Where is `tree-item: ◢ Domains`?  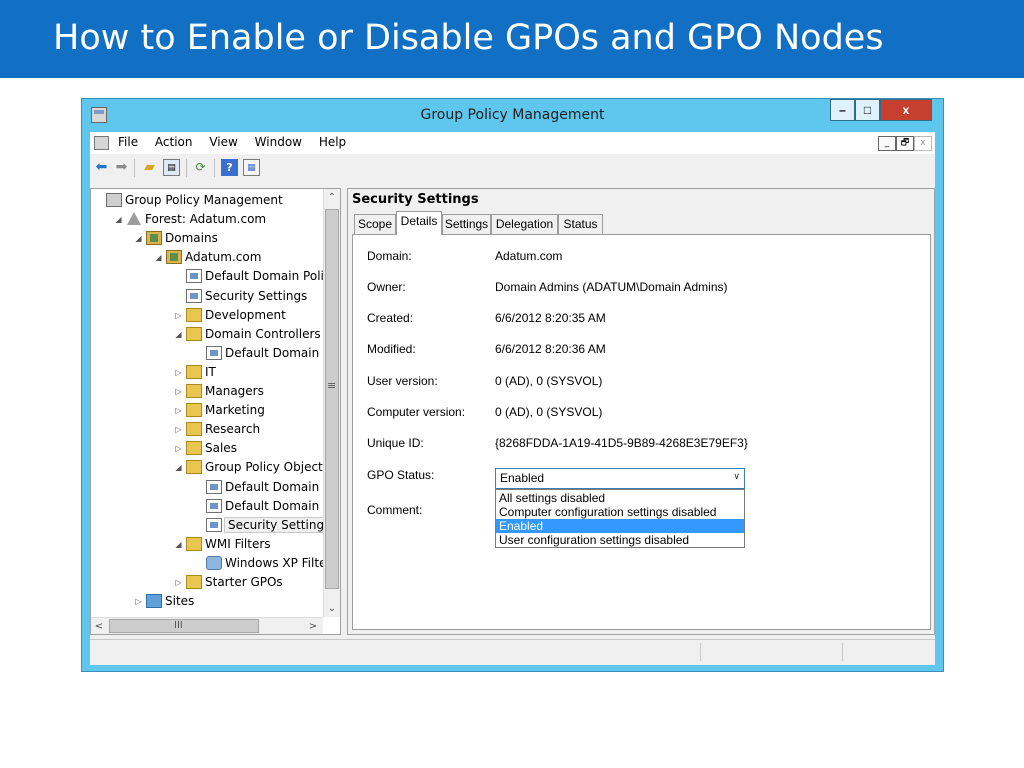 tree-item: ◢ Domains is located at coordinates (175, 238).